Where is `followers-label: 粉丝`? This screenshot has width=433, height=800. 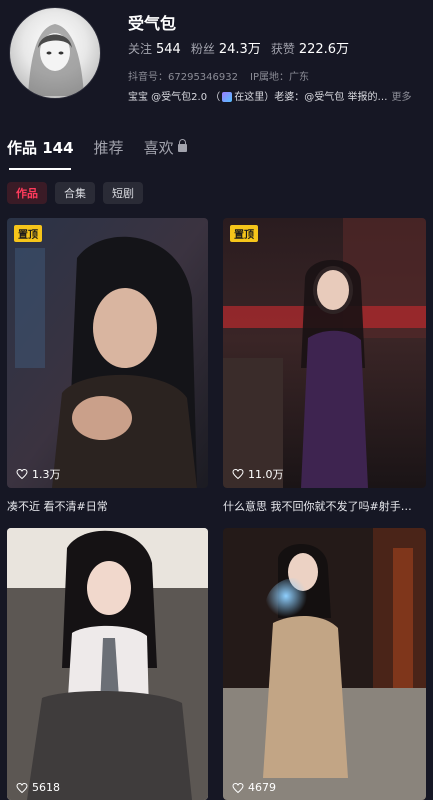
followers-label: 粉丝 is located at coordinates (202, 49).